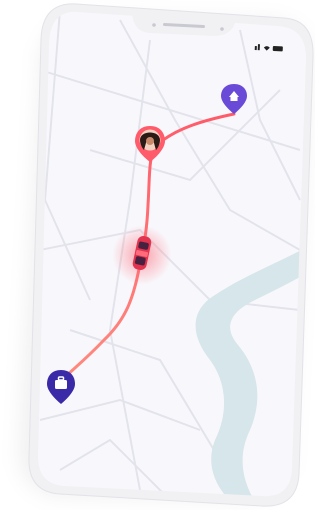  What do you see at coordinates (255, 48) in the screenshot?
I see `signal-icon` at bounding box center [255, 48].